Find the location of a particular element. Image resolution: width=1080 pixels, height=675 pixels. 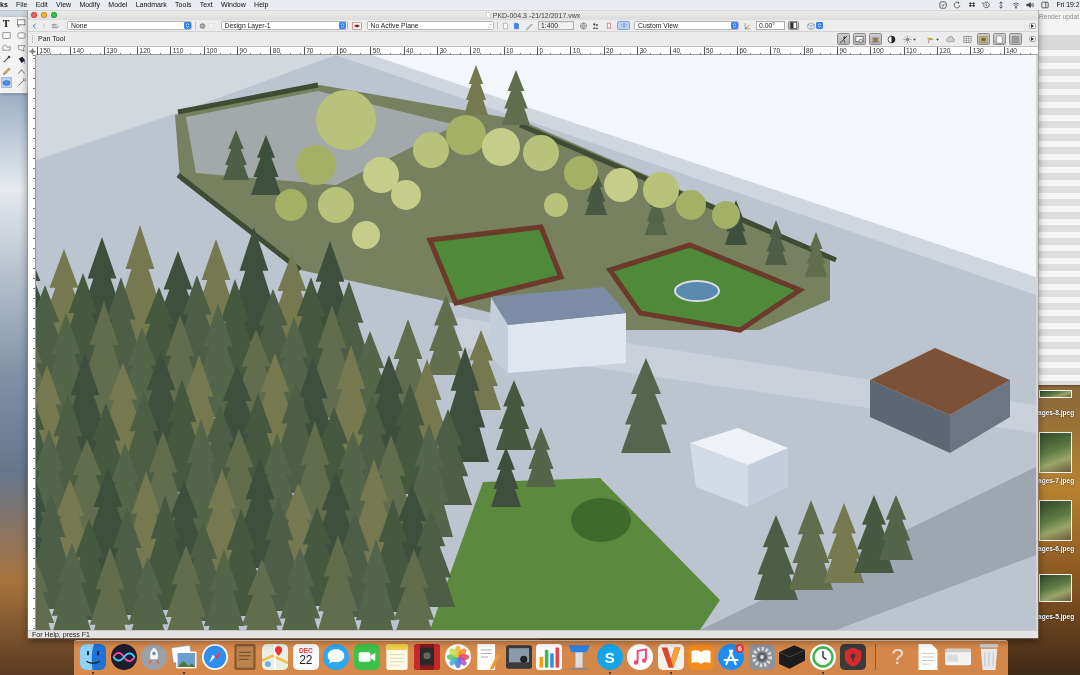

compass-icon is located at coordinates (214, 657).